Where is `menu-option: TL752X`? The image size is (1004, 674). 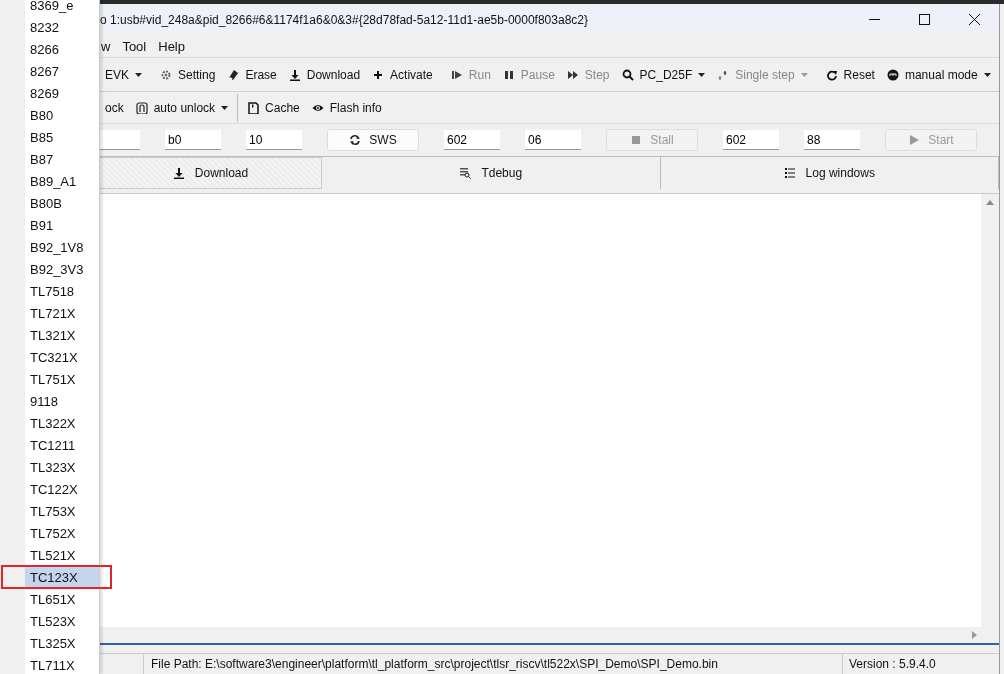 menu-option: TL752X is located at coordinates (62, 533).